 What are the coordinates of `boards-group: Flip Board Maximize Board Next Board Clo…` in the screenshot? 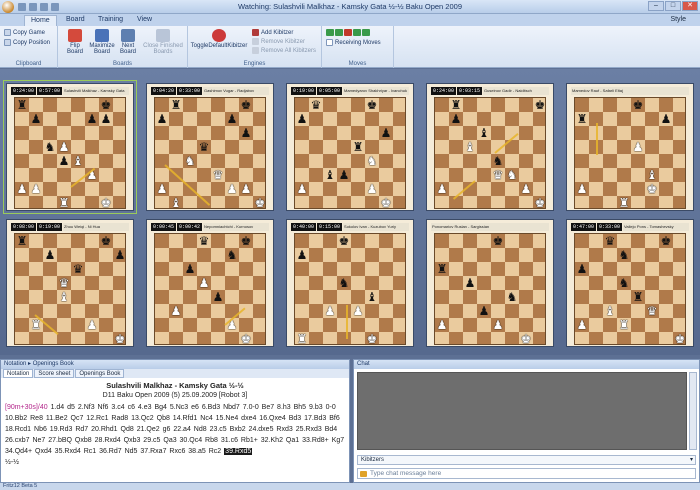 It's located at (123, 47).